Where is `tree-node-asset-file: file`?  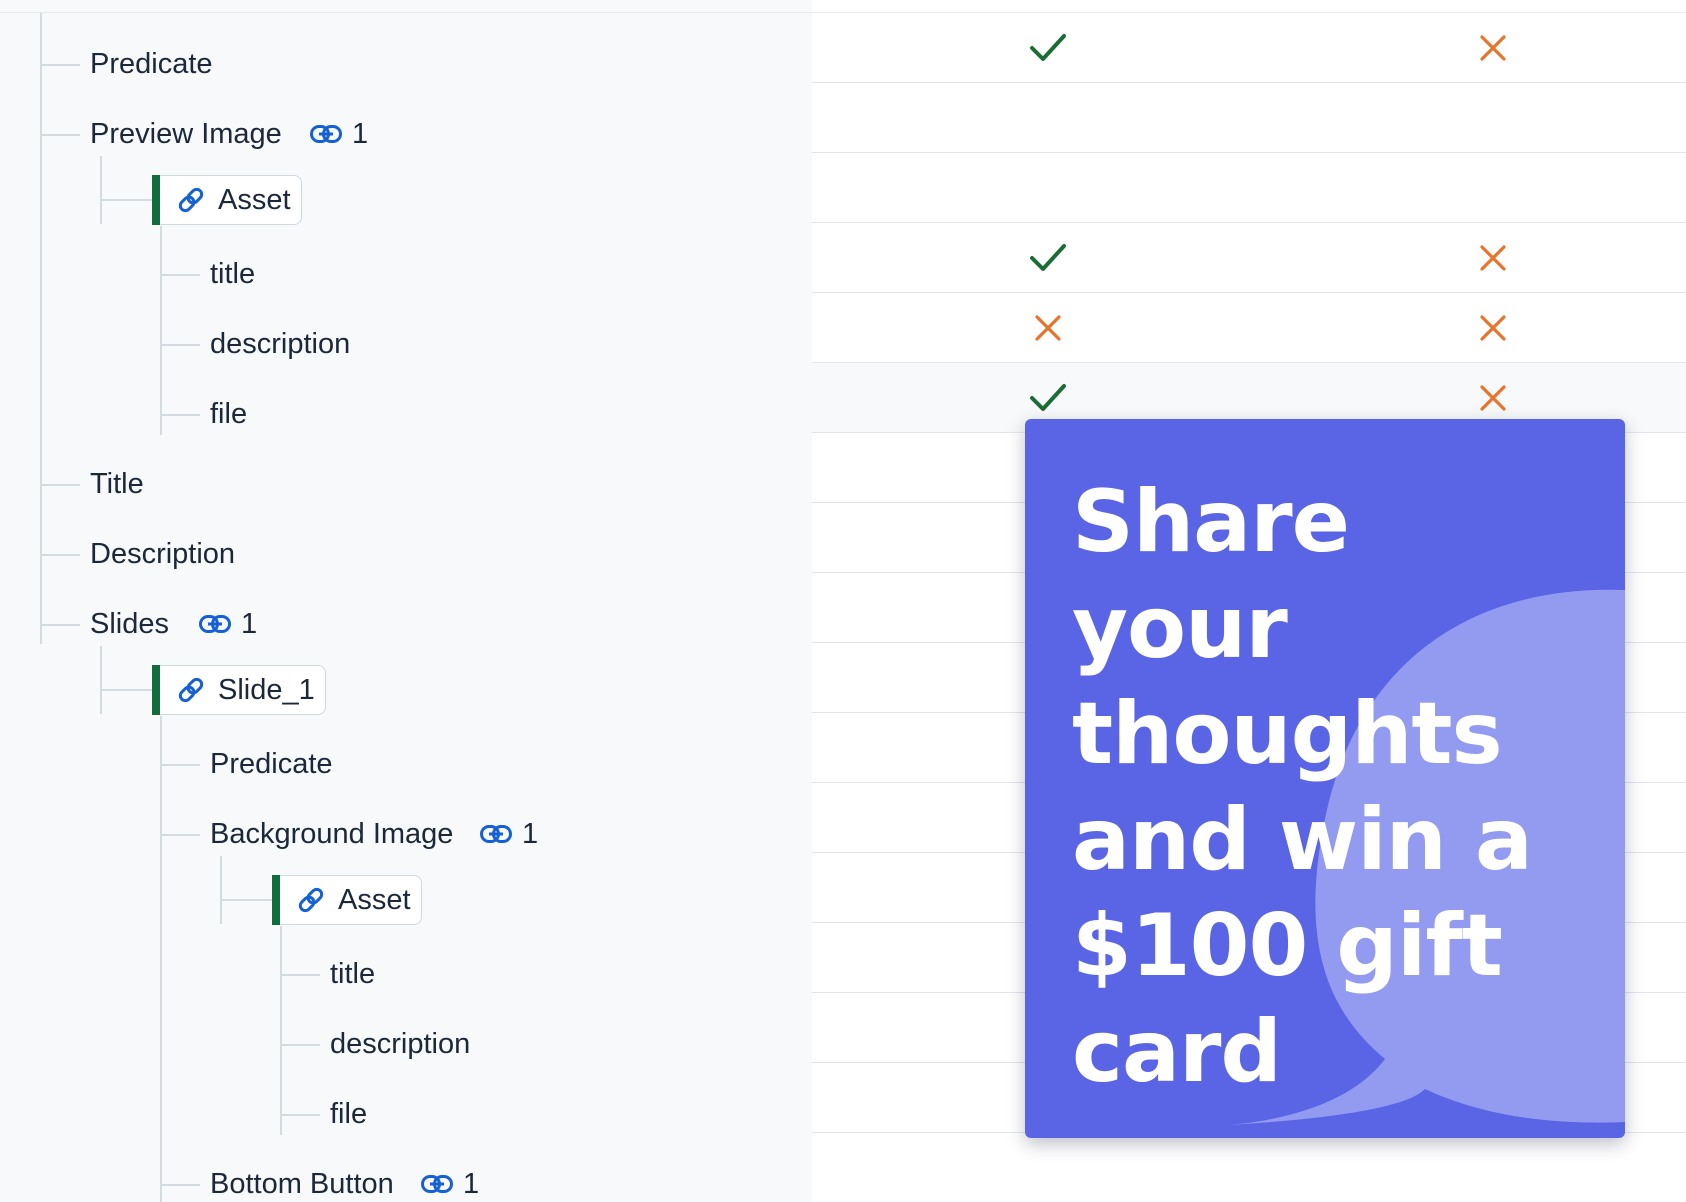 tree-node-asset-file: file is located at coordinates (228, 414).